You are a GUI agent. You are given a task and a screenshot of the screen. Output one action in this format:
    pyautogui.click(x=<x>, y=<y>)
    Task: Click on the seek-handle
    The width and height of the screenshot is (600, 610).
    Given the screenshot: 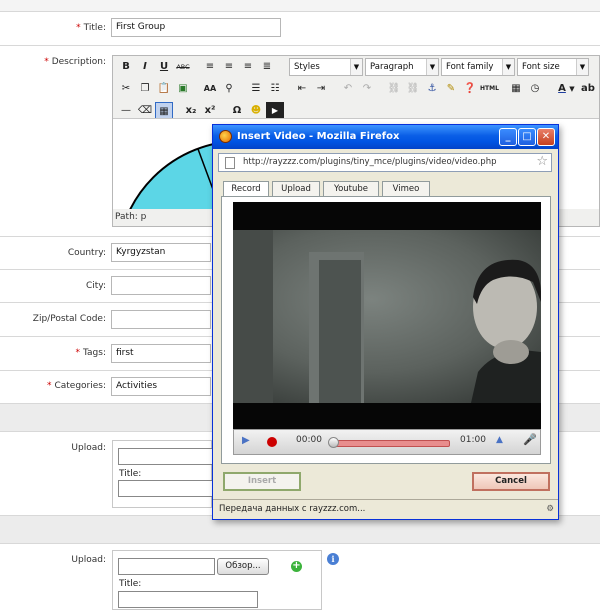 What is the action you would take?
    pyautogui.click(x=333, y=442)
    